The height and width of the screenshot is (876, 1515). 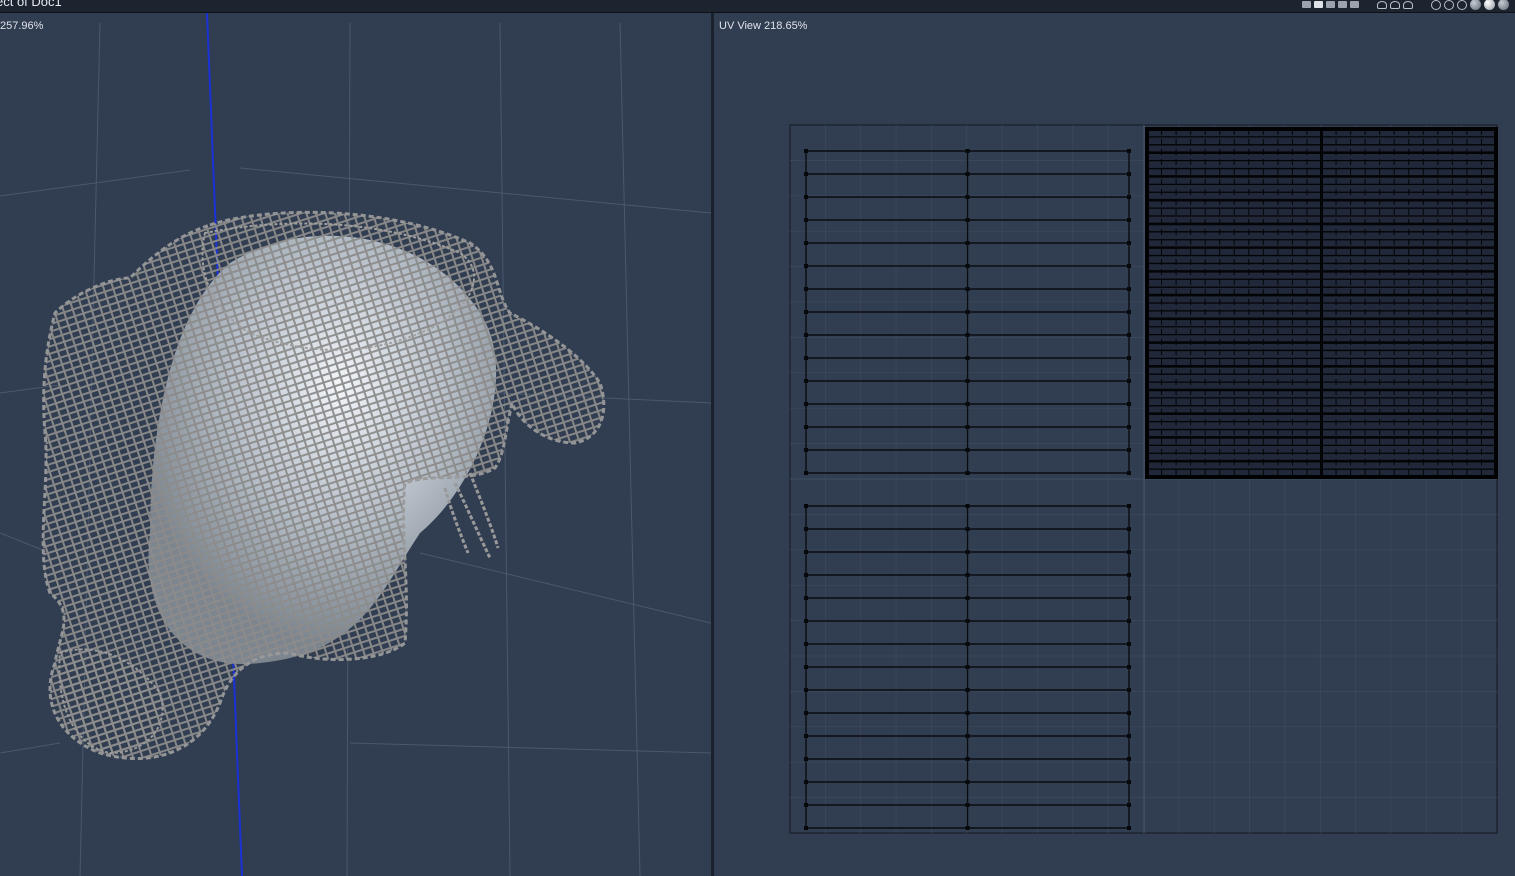 I want to click on layout-single-icon, so click(x=1306, y=4).